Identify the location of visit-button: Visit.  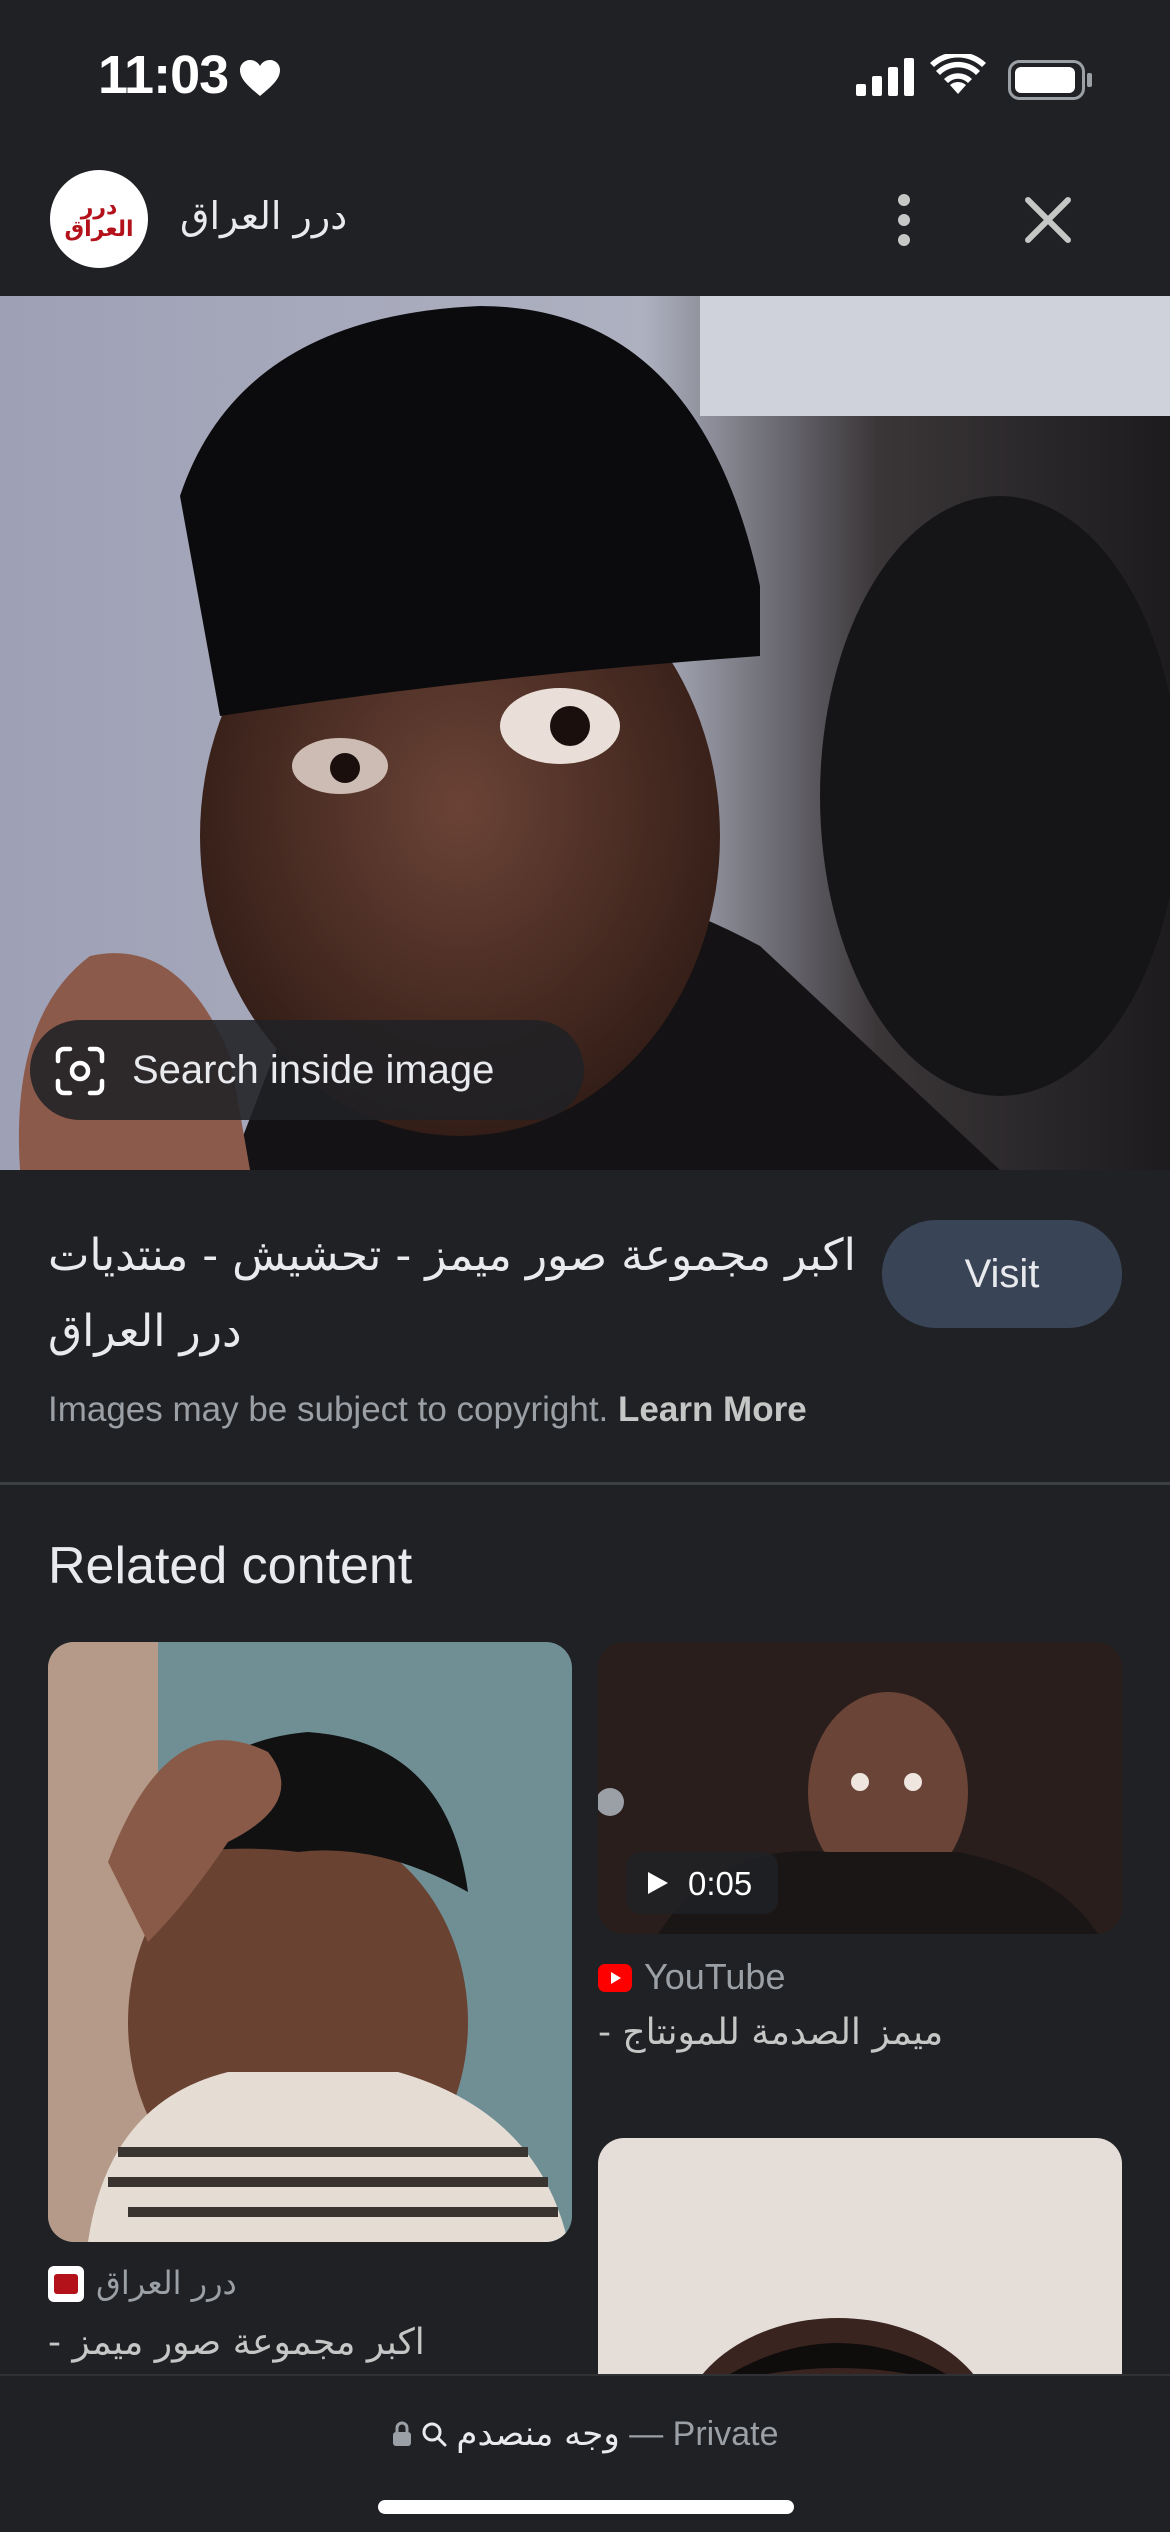
(1002, 1274).